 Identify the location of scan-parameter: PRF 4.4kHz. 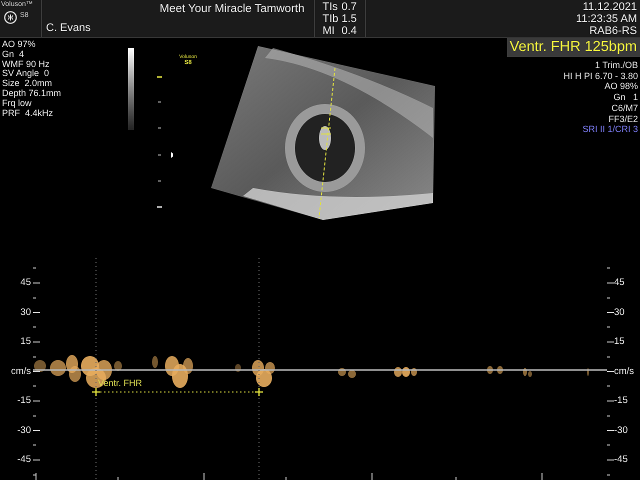
(28, 113).